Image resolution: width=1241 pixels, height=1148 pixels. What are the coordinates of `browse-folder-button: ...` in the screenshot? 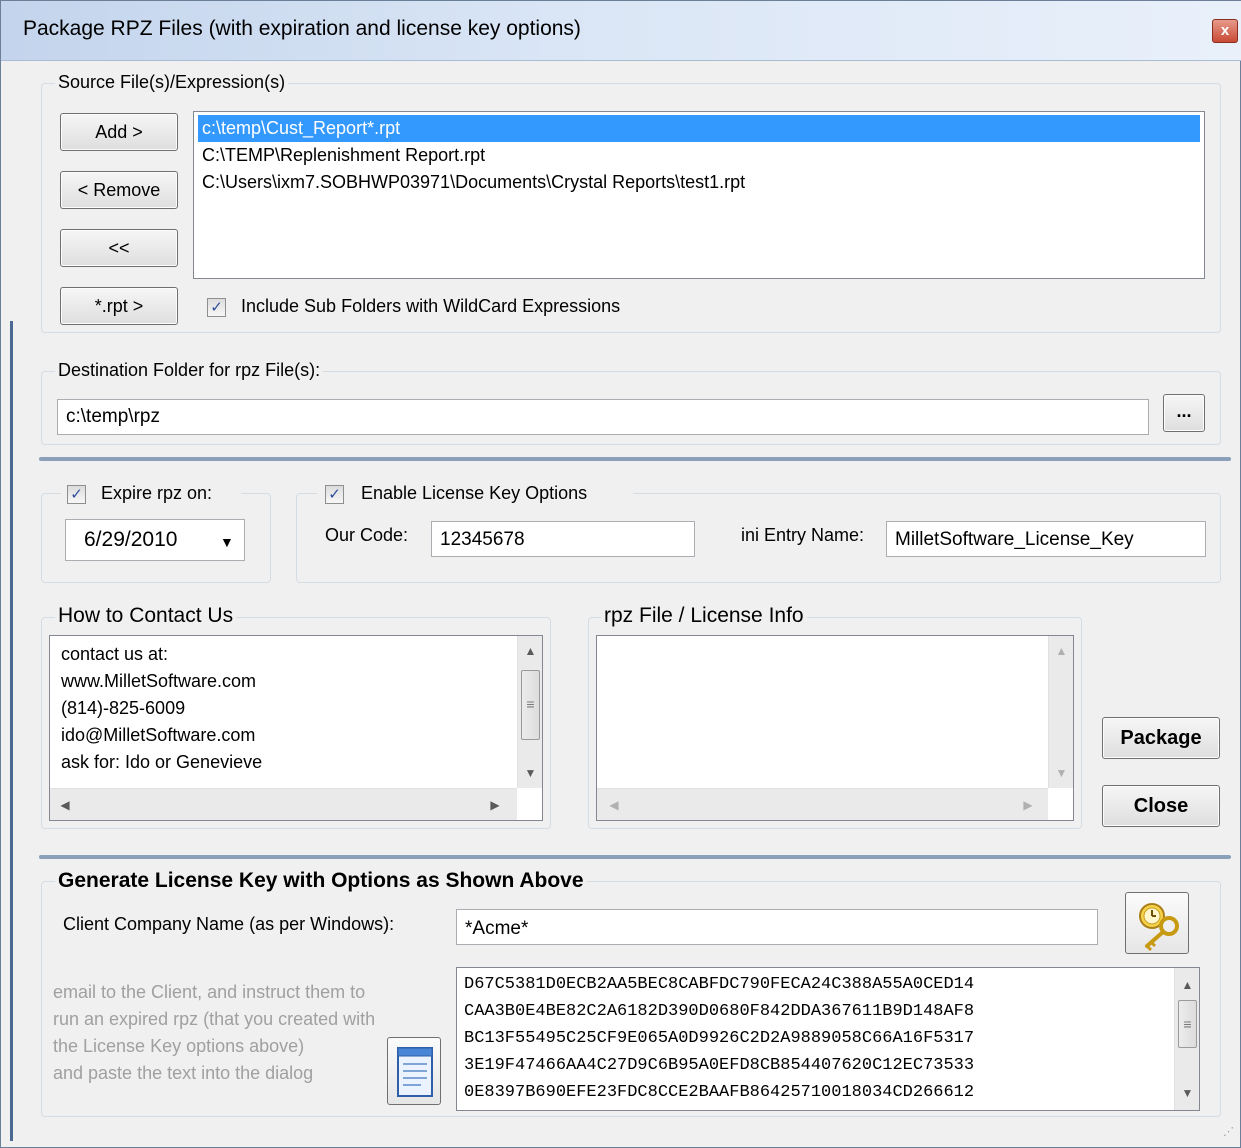 It's located at (1184, 413).